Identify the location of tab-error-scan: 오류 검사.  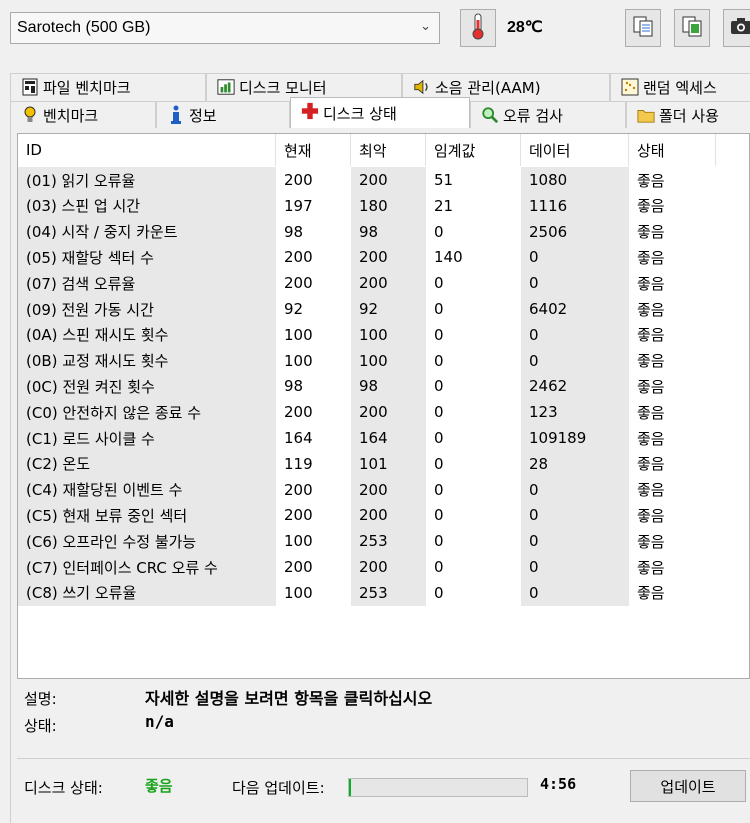
(548, 115).